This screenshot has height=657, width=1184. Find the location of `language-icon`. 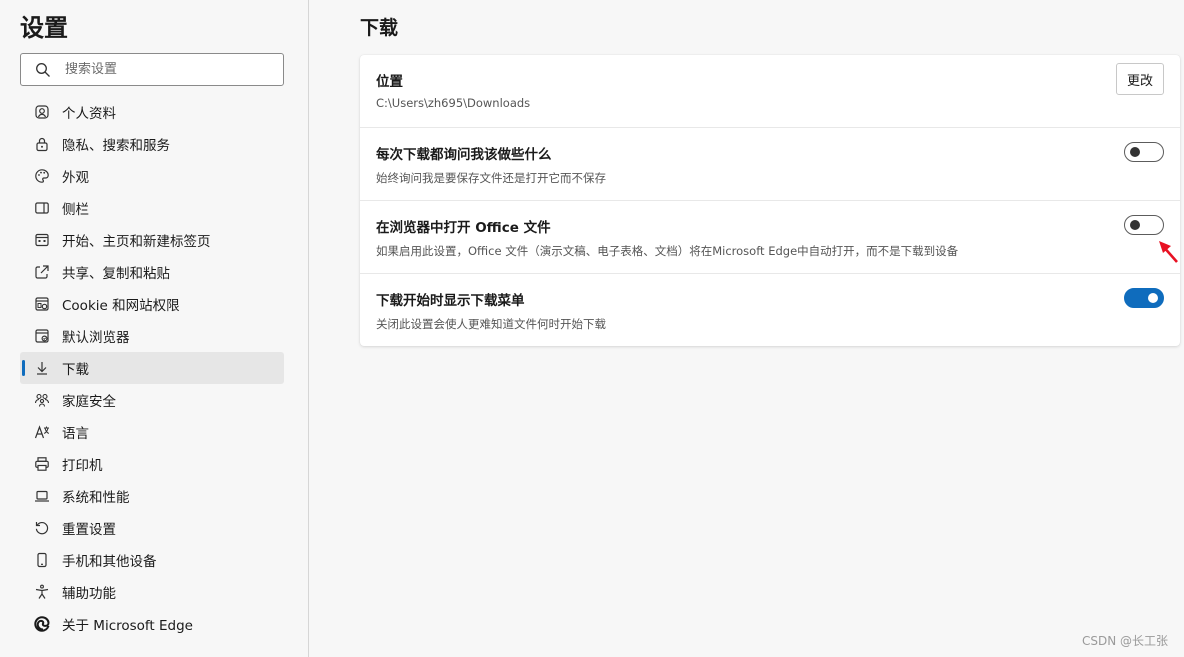

language-icon is located at coordinates (42, 432).